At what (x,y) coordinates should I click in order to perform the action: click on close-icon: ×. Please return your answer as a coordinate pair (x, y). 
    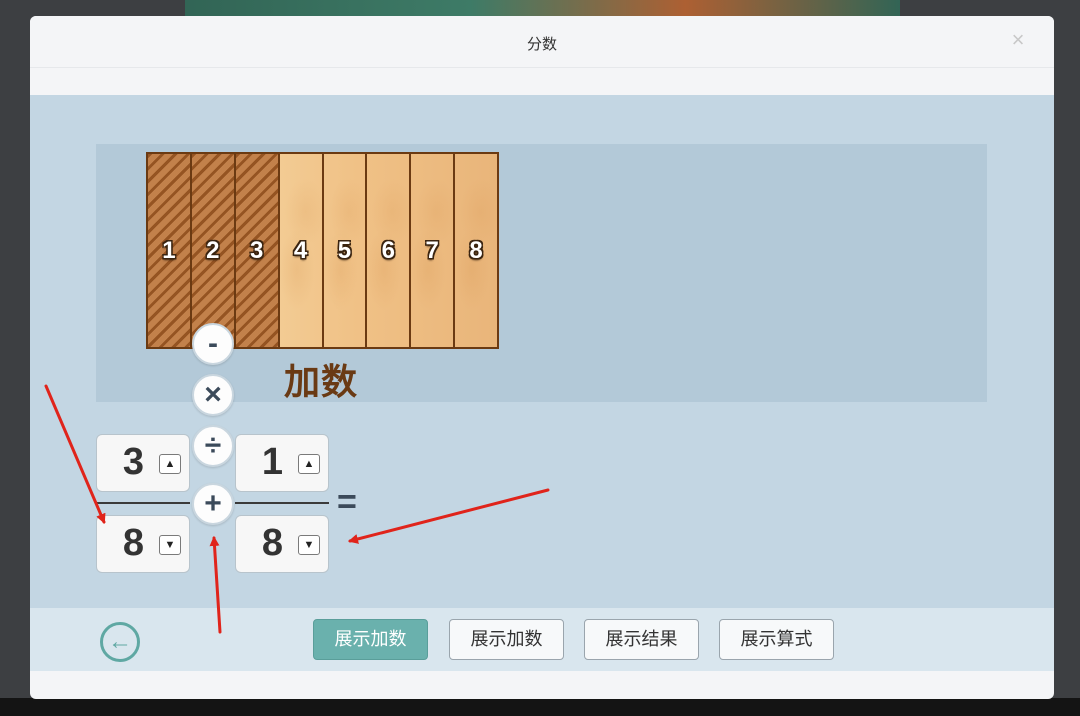
    Looking at the image, I should click on (1018, 40).